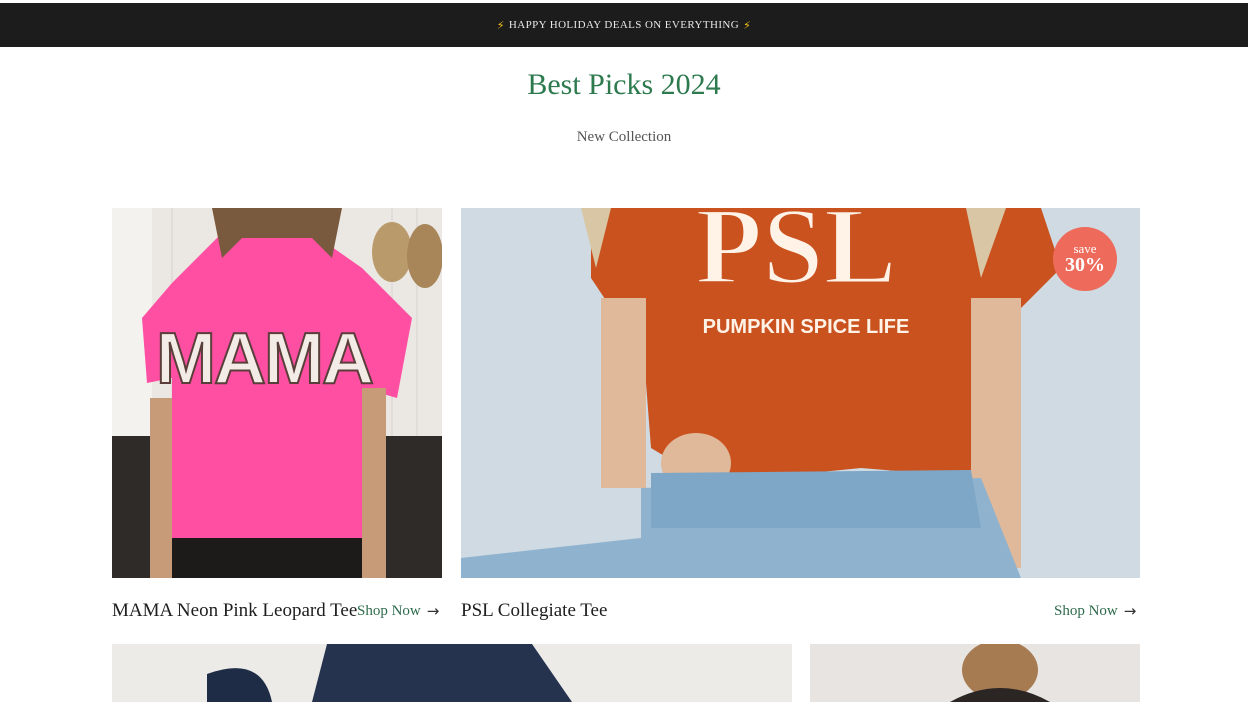 The height and width of the screenshot is (702, 1248). What do you see at coordinates (534, 611) in the screenshot?
I see `product-title: PSL Collegiate Tee` at bounding box center [534, 611].